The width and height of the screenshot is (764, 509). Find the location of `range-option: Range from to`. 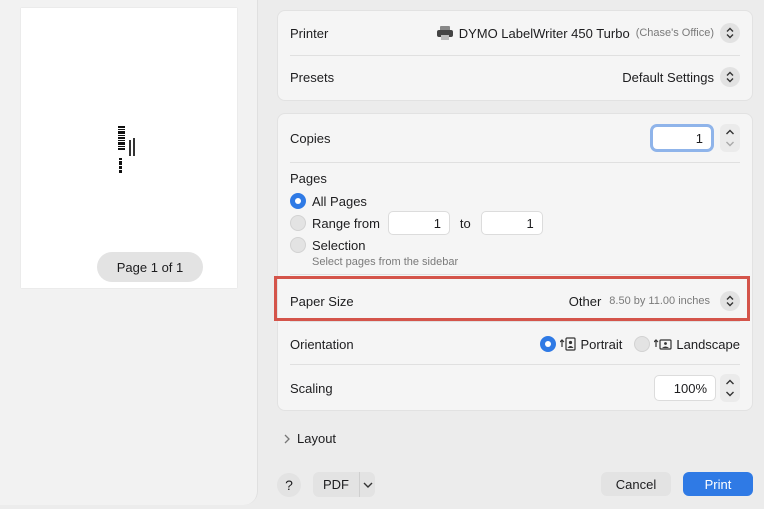

range-option: Range from to is located at coordinates (416, 223).